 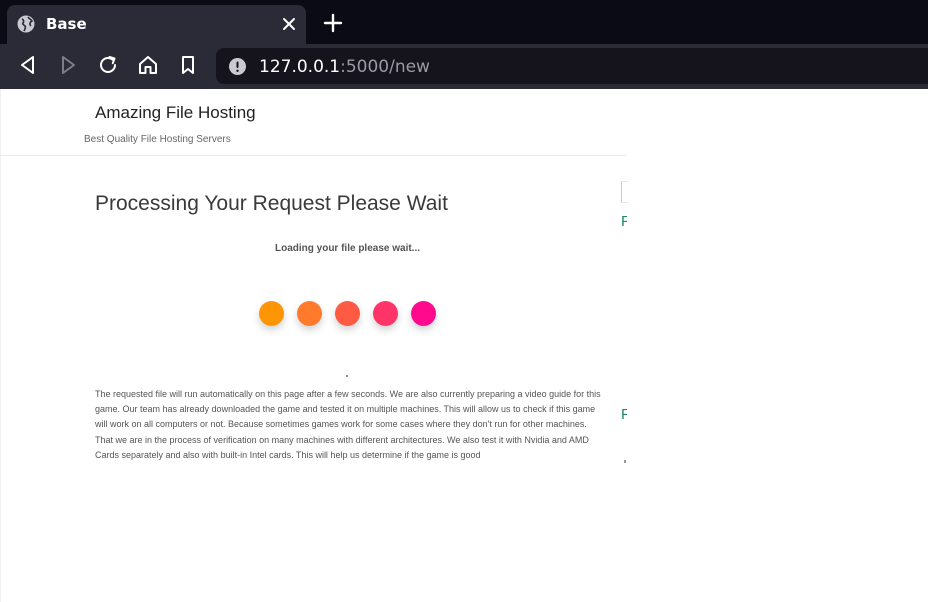 I want to click on side-mark, so click(x=625, y=461).